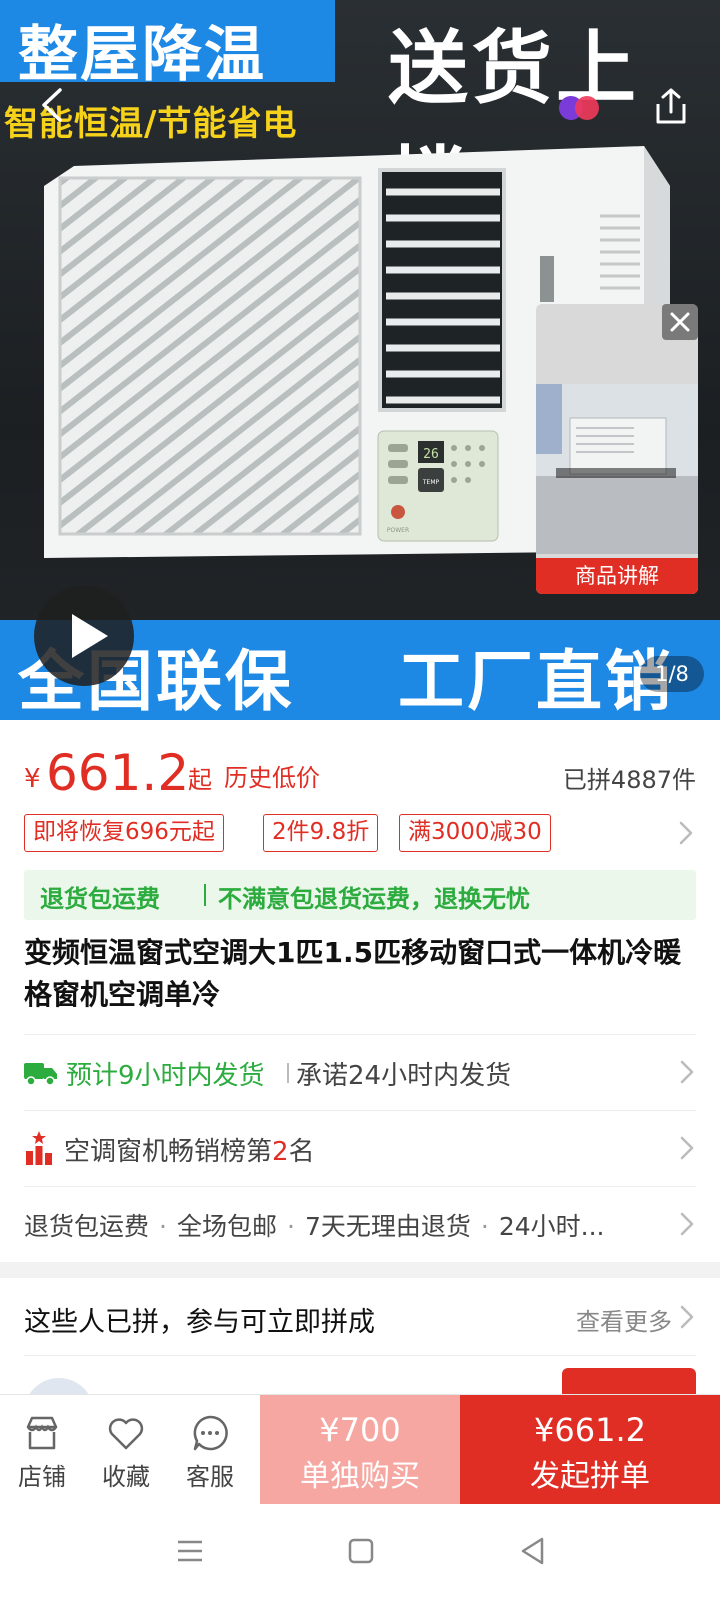 This screenshot has height=1600, width=720. Describe the element at coordinates (142, 55) in the screenshot. I see `banner-text: 整屋降温` at that location.